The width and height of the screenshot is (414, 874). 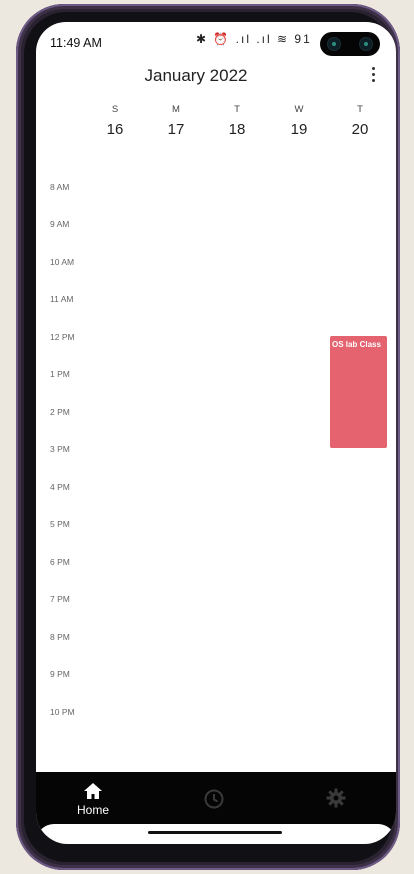 I want to click on status-time: 11:49 AM, so click(x=76, y=43).